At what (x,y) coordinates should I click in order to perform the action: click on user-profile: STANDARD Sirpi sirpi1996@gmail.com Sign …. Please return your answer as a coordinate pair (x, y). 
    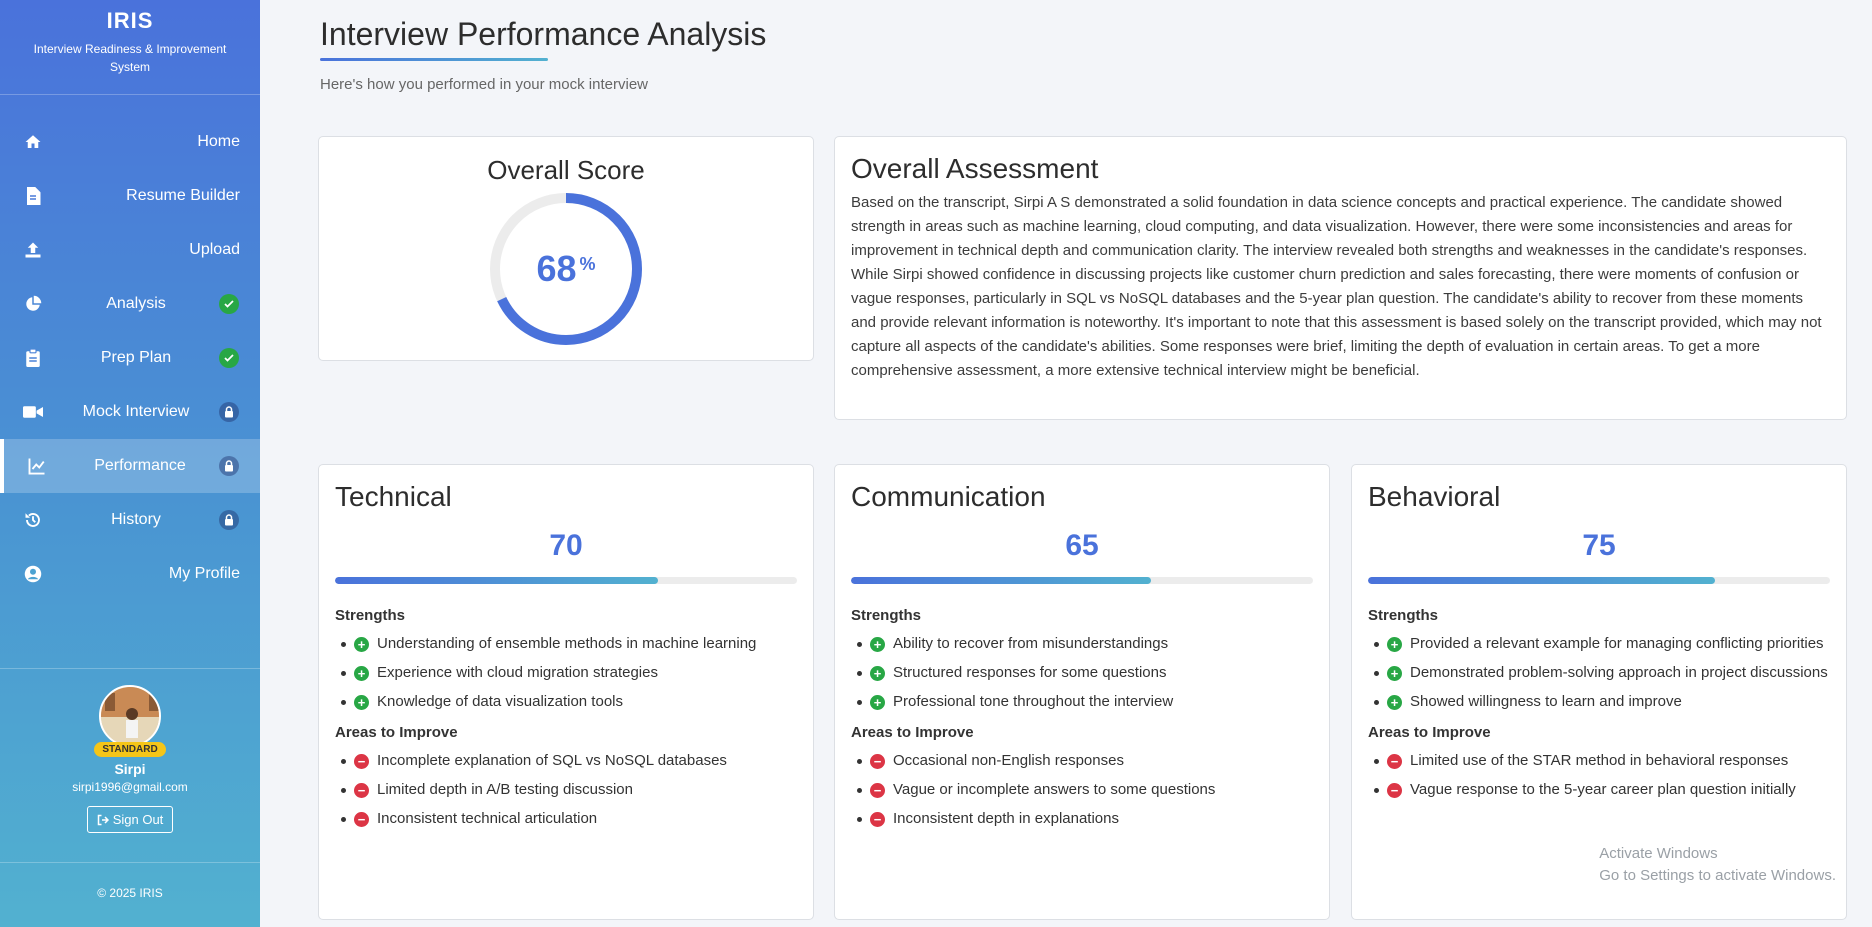
    Looking at the image, I should click on (130, 765).